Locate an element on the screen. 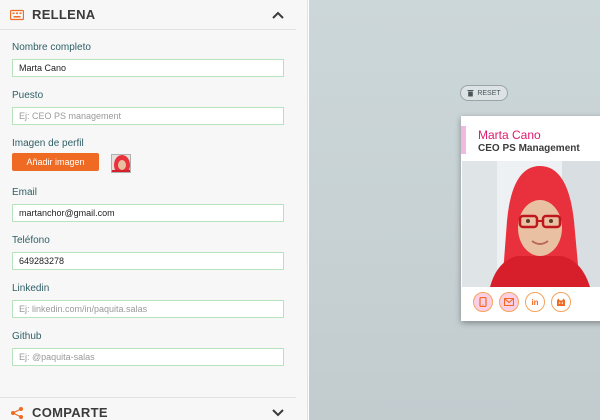 This screenshot has width=600, height=420. github-label: Github is located at coordinates (27, 336).